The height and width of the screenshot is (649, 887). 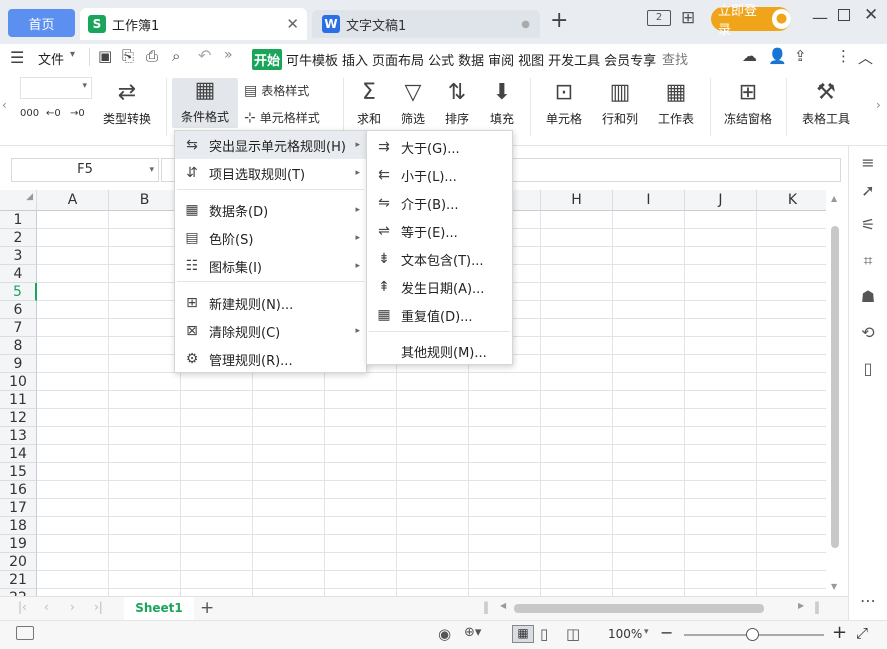 What do you see at coordinates (22, 607) in the screenshot?
I see `first-sheet-icon: |‹` at bounding box center [22, 607].